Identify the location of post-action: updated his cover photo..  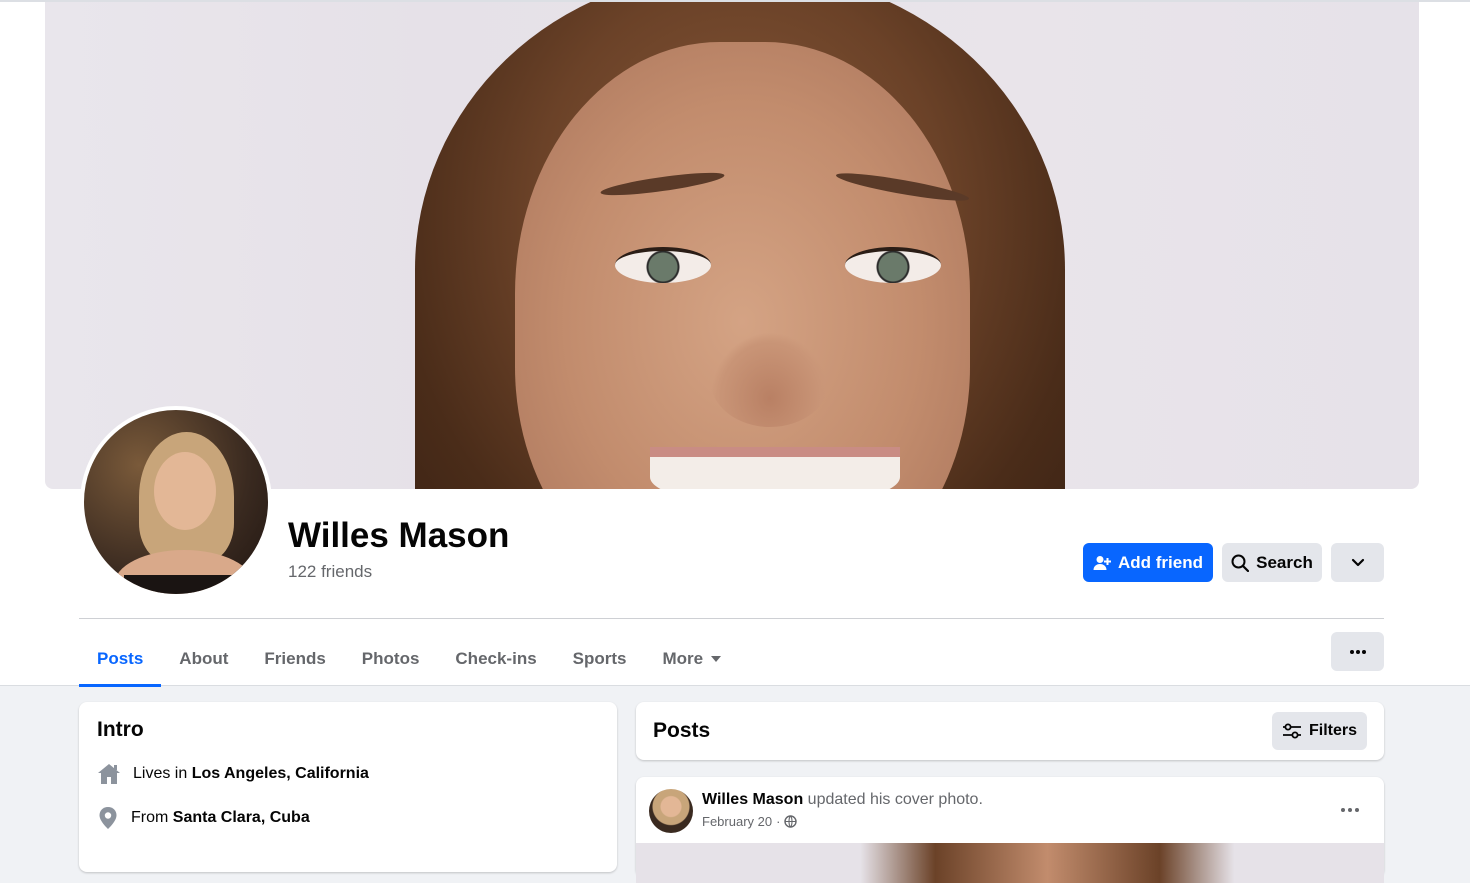
(893, 799).